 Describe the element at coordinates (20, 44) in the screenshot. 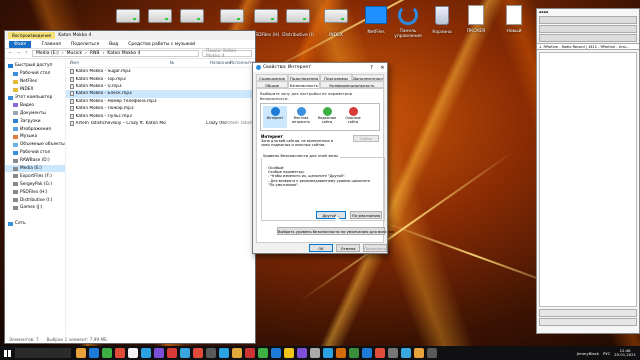

I see `ribbon-tab: Файл` at that location.